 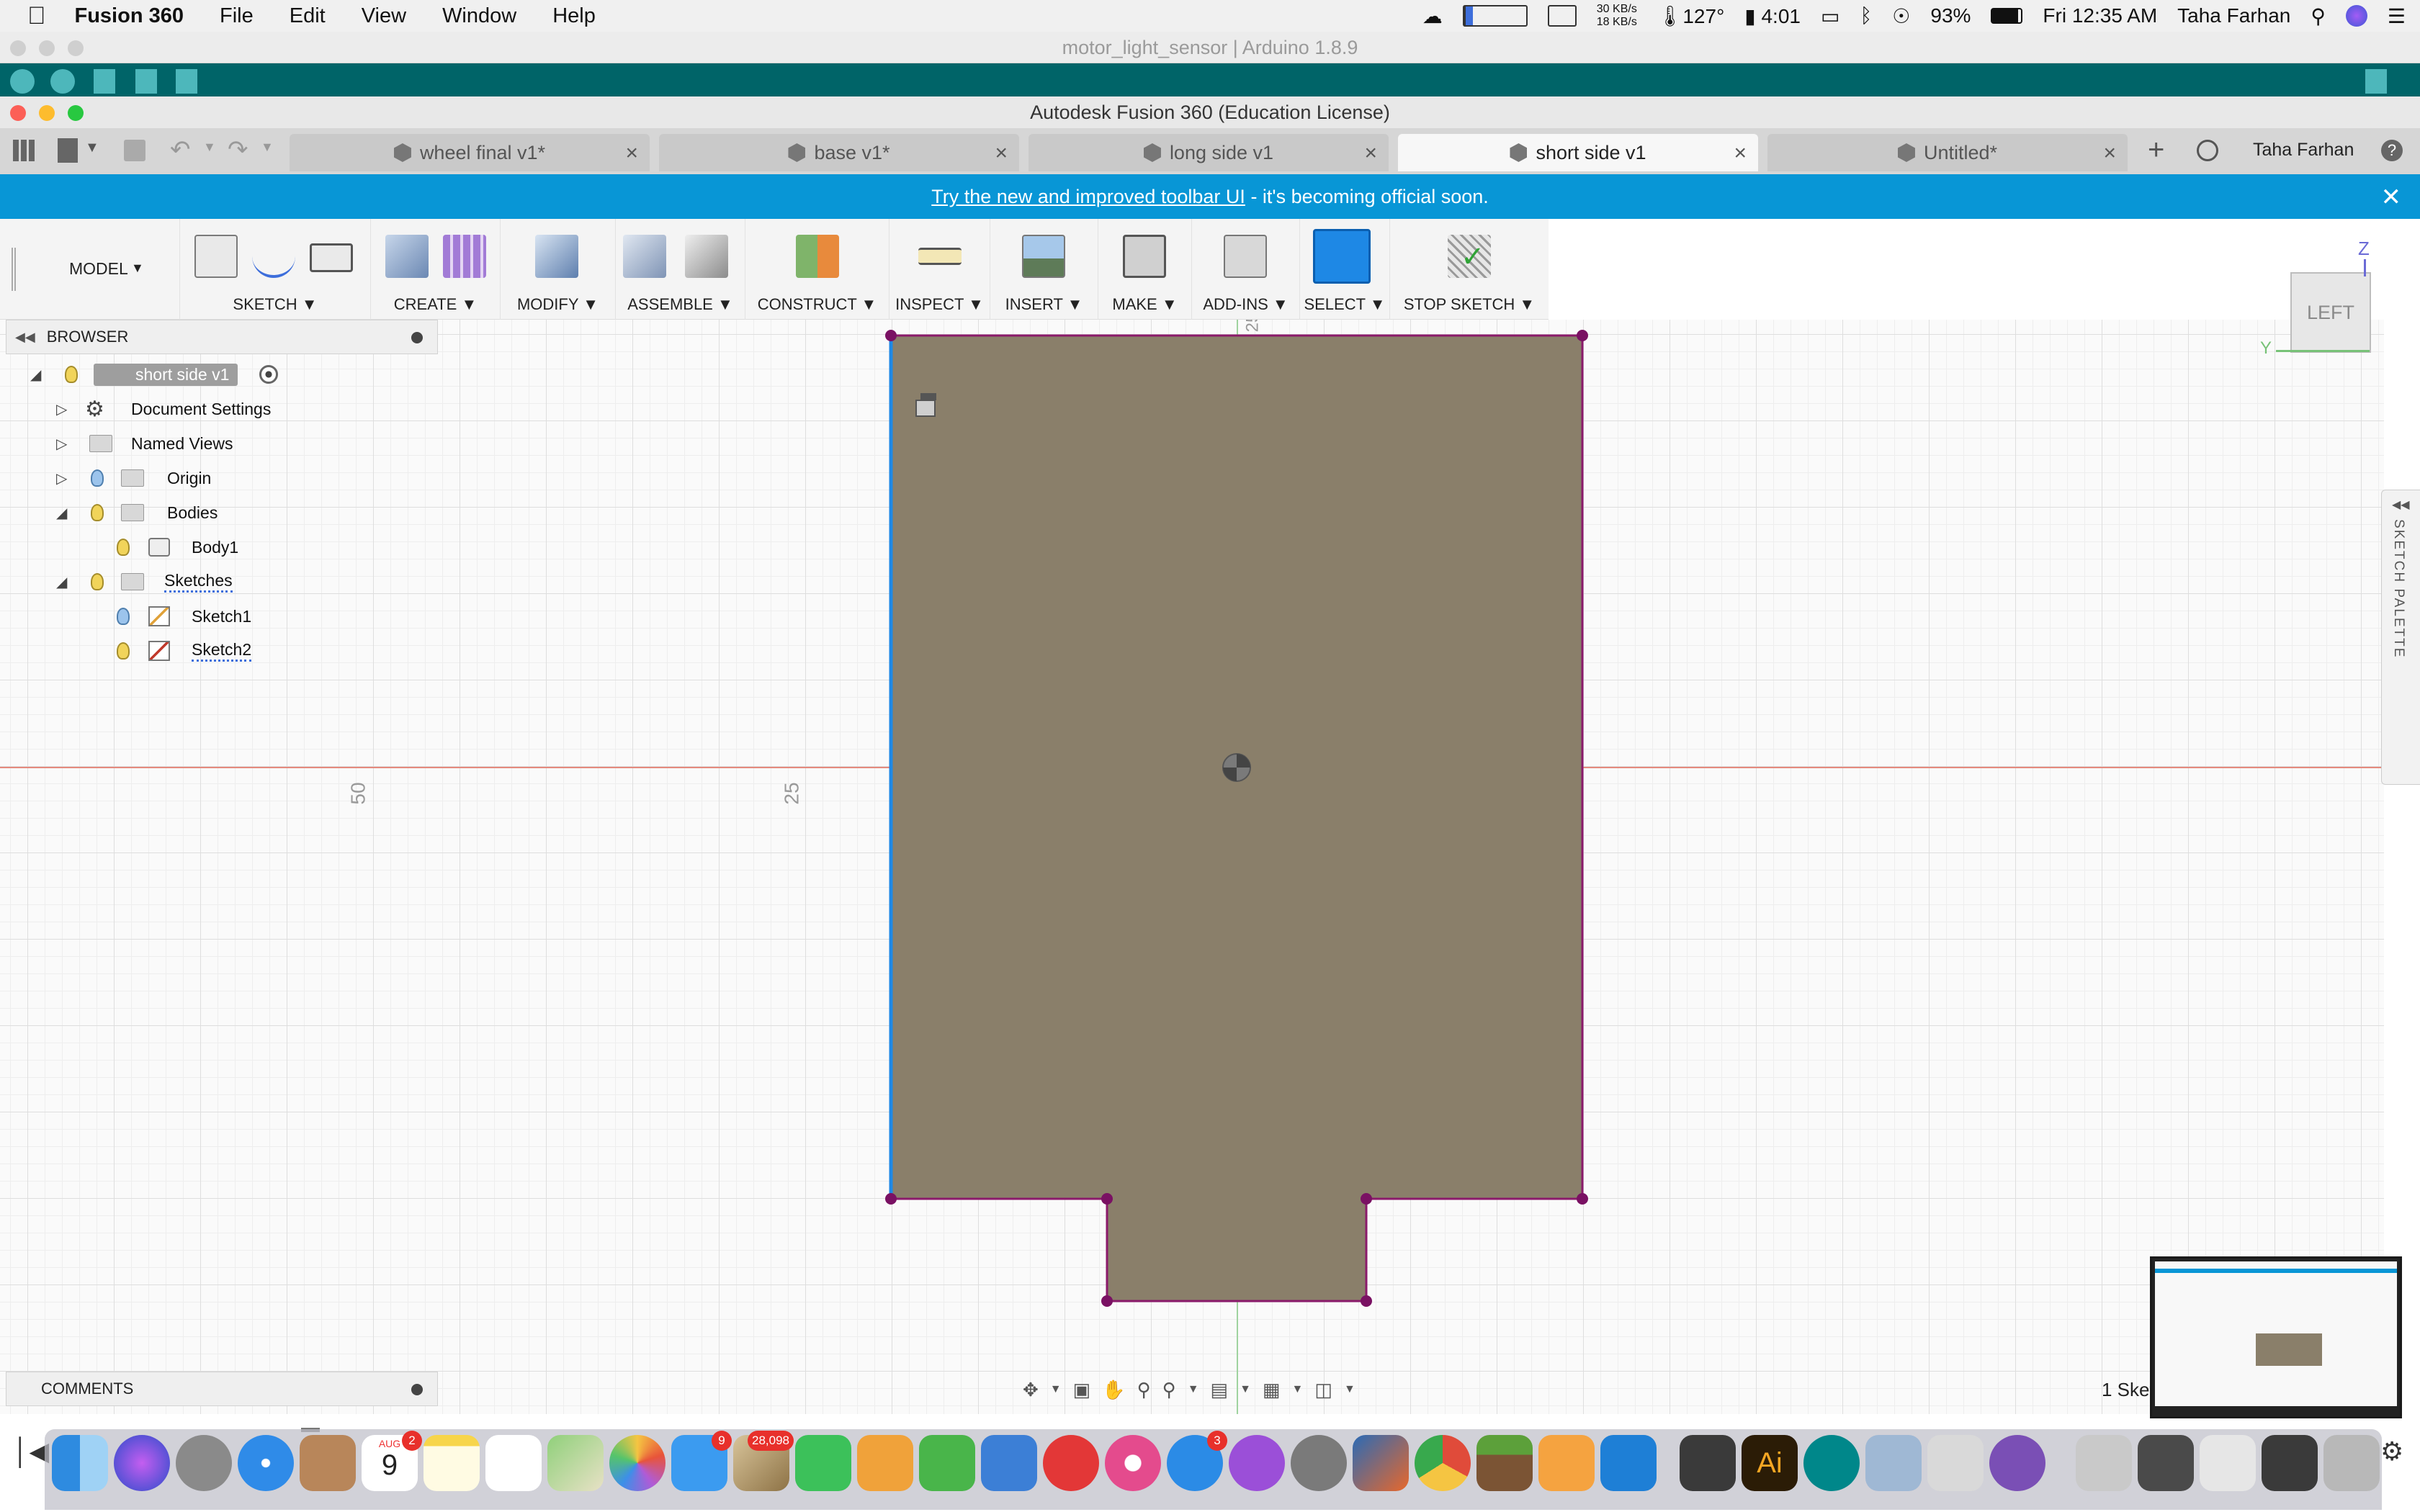 What do you see at coordinates (1566, 1463) in the screenshot?
I see `fusion-360-icon` at bounding box center [1566, 1463].